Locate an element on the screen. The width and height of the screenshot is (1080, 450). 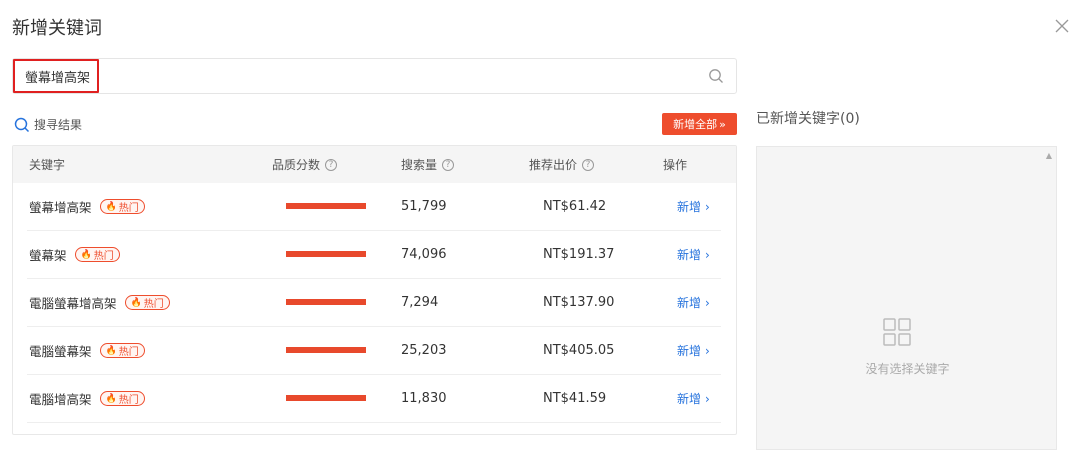
header-volume: 搜索量? is located at coordinates (428, 164).